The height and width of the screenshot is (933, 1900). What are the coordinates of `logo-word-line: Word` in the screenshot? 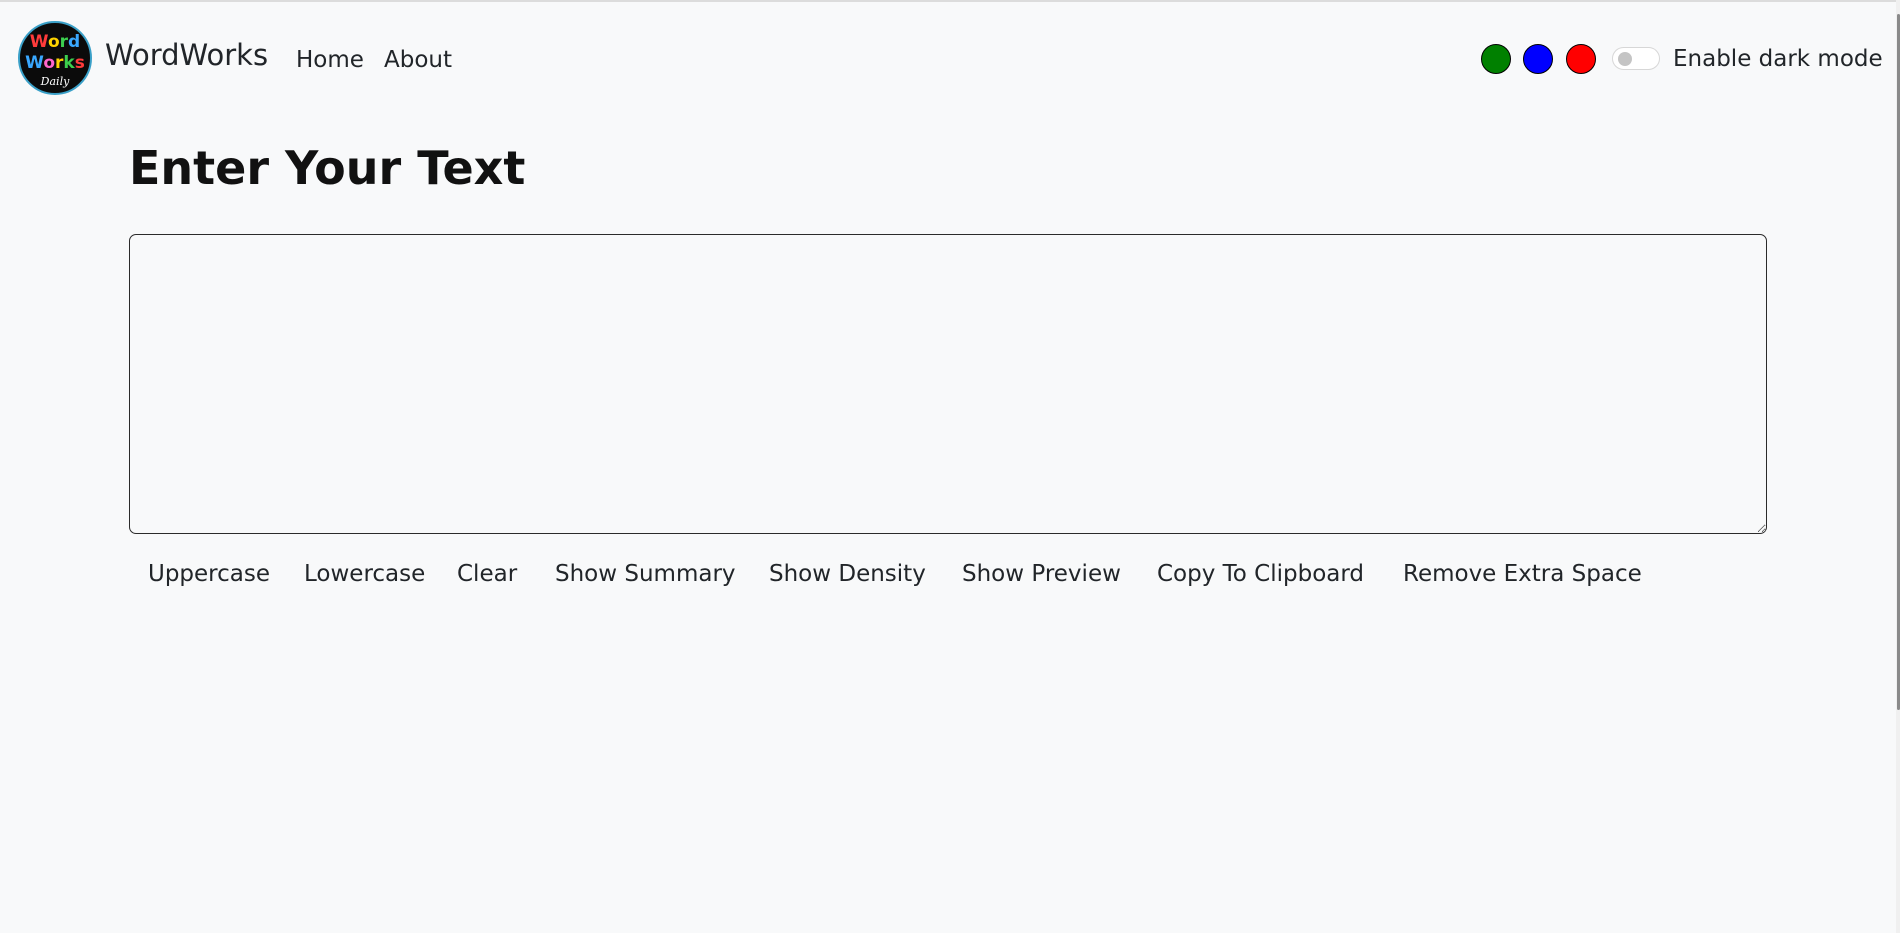 It's located at (55, 42).